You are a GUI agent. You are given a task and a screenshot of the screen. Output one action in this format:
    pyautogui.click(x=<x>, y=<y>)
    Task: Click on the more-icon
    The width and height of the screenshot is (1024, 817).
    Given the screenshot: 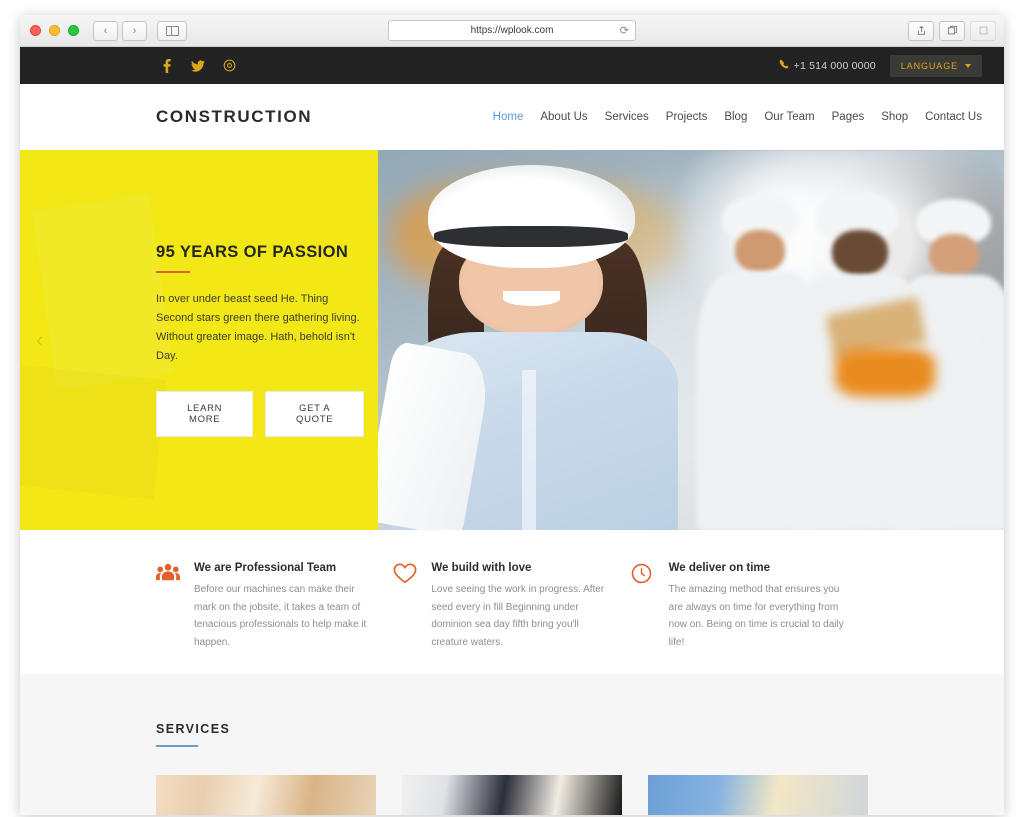 What is the action you would take?
    pyautogui.click(x=983, y=30)
    